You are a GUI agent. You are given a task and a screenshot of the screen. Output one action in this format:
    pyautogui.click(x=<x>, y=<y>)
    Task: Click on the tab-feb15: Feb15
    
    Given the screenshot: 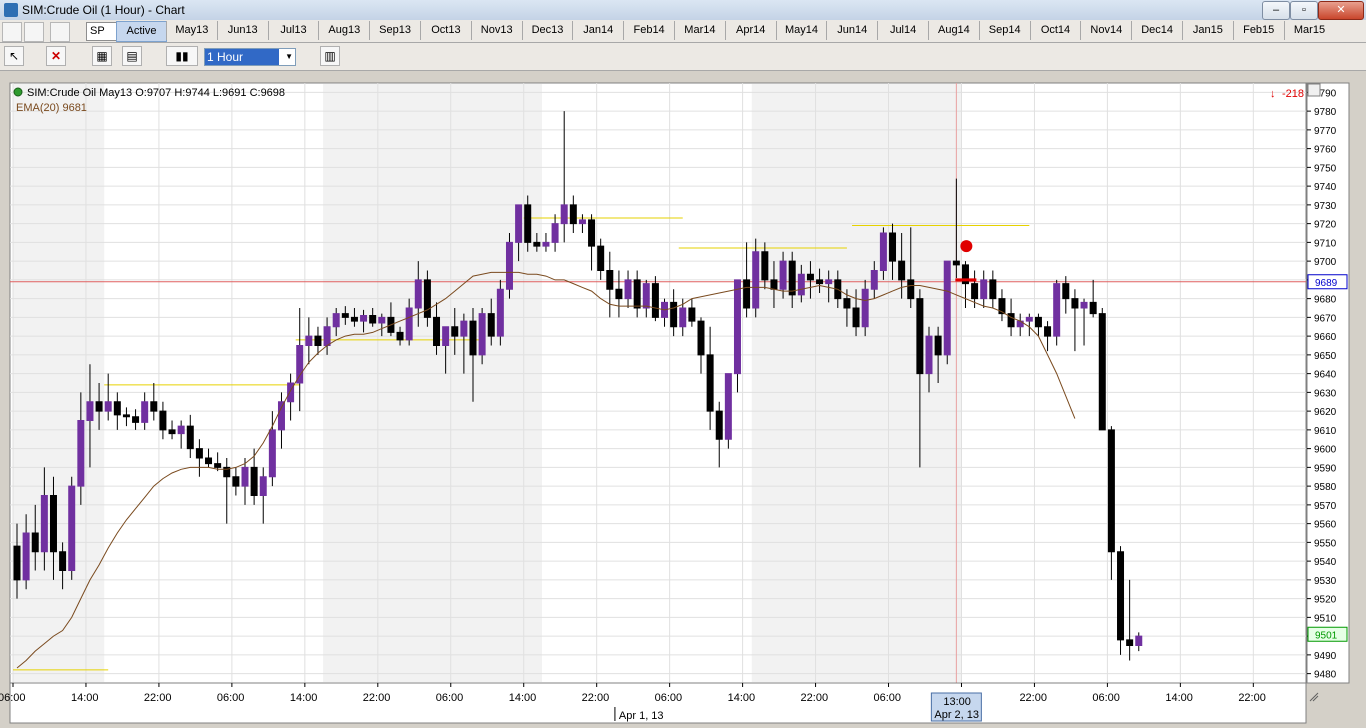 What is the action you would take?
    pyautogui.click(x=1258, y=30)
    